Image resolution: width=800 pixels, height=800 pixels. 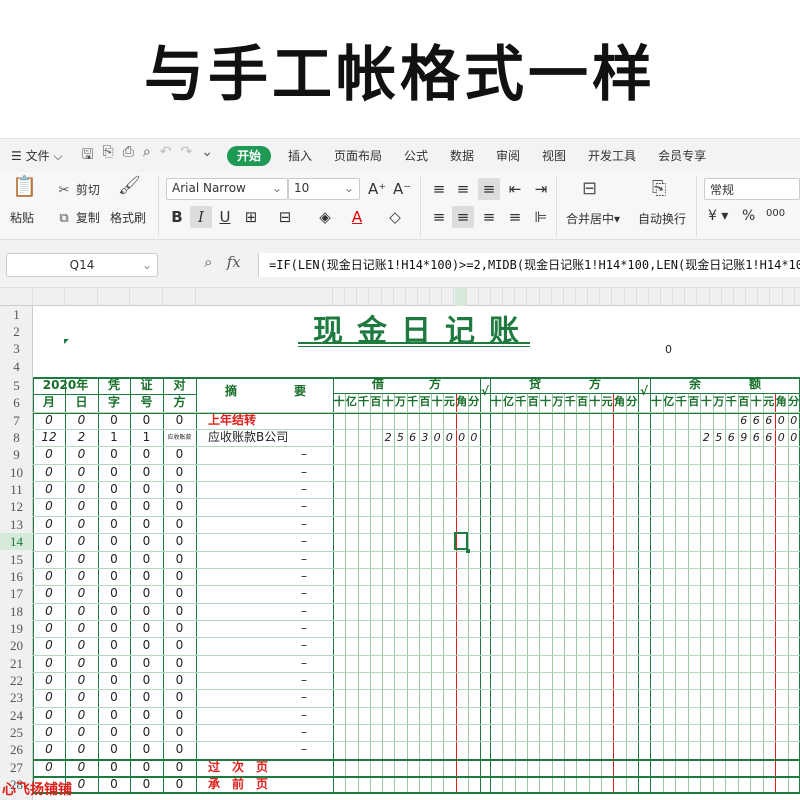 What do you see at coordinates (16, 593) in the screenshot?
I see `row-header-17: 17` at bounding box center [16, 593].